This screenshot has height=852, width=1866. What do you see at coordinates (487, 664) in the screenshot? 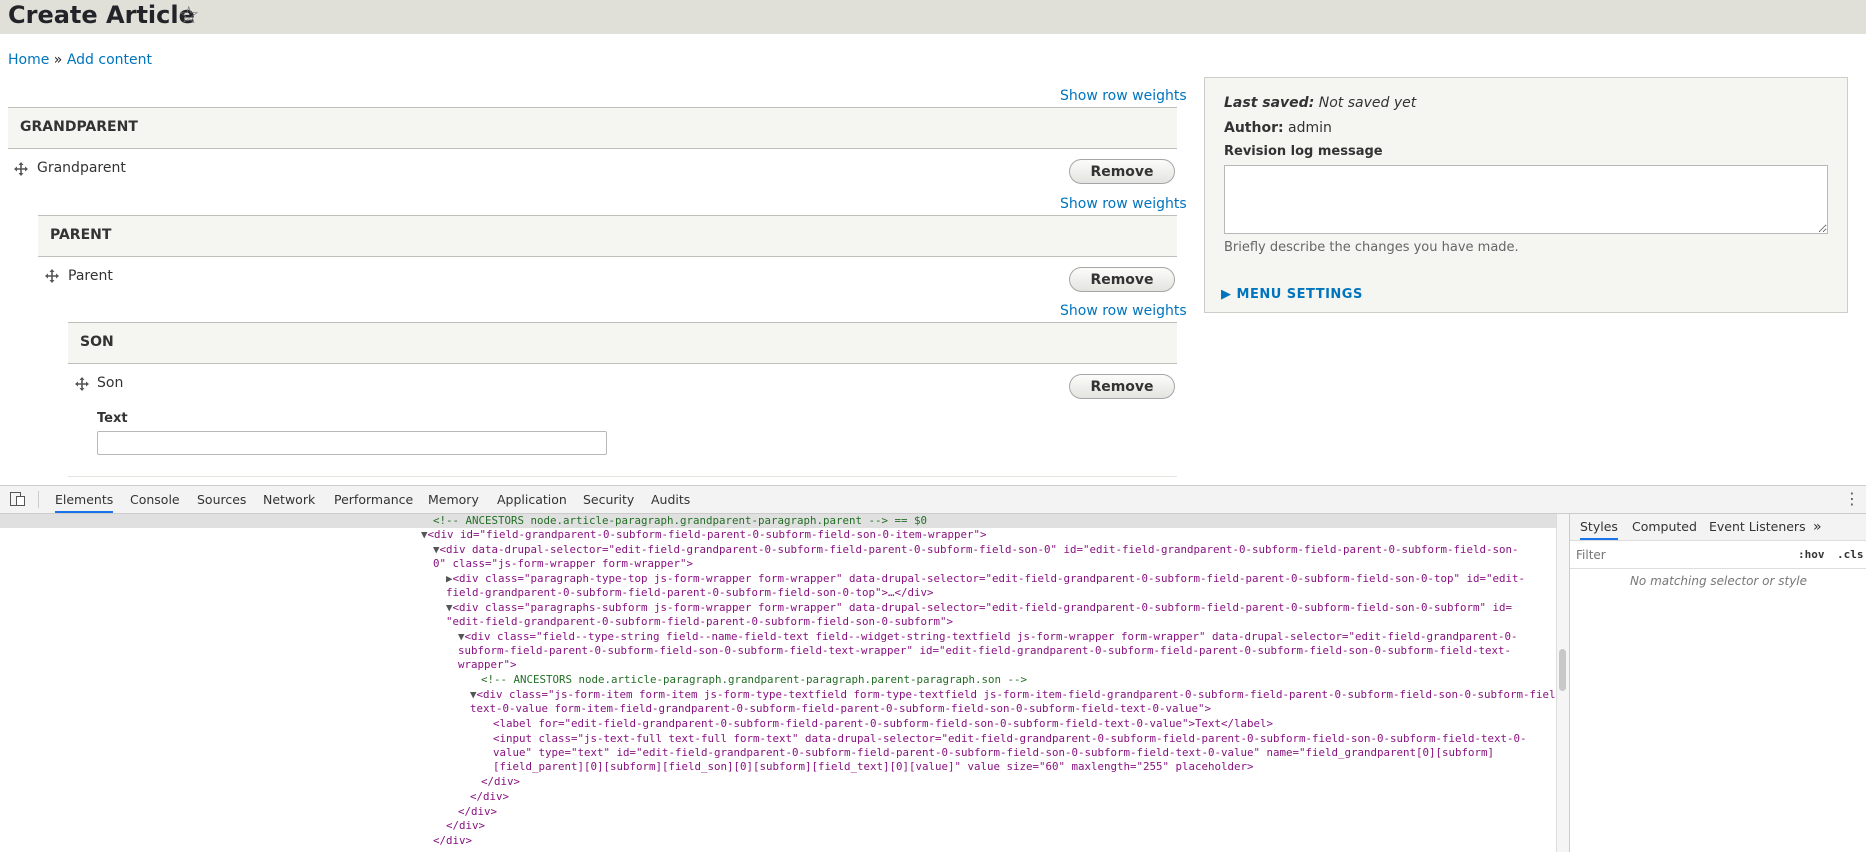
I see `dom-node-continuation: wrapper">` at bounding box center [487, 664].